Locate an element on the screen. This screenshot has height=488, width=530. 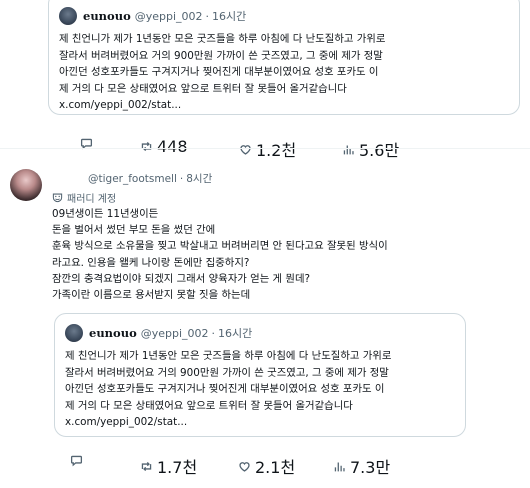
post-header: @tiger_footsmell · 8시간 is located at coordinates (136, 178).